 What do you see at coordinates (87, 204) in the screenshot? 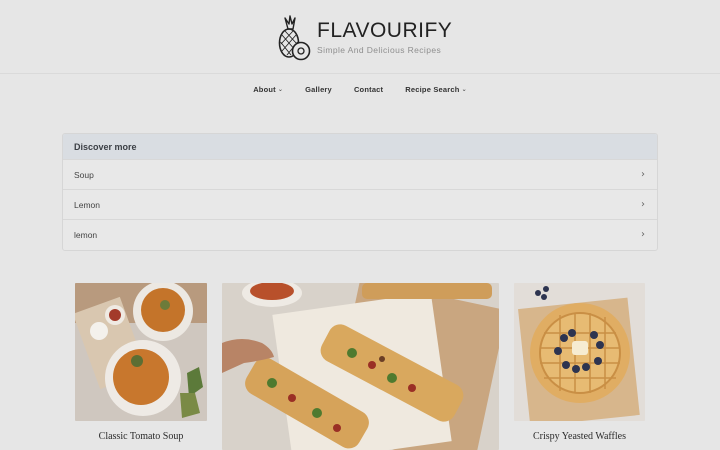
I see `discover-item-label: Lemon` at bounding box center [87, 204].